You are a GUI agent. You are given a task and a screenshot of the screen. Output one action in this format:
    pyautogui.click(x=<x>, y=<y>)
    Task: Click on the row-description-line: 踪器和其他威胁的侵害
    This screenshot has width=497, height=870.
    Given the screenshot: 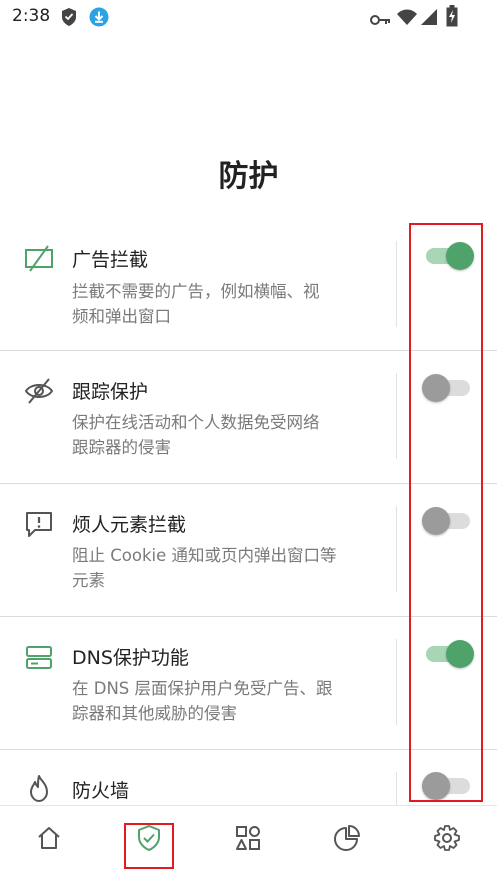 What is the action you would take?
    pyautogui.click(x=154, y=713)
    